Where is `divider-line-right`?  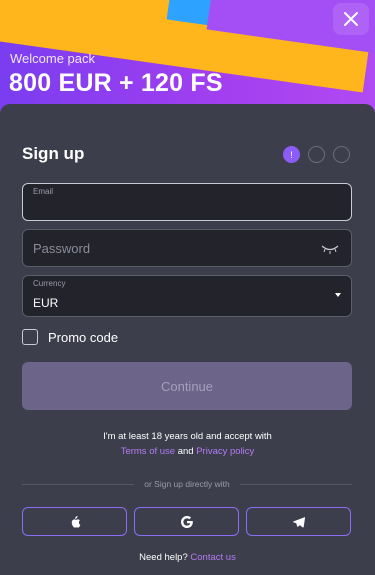
divider-line-right is located at coordinates (296, 484).